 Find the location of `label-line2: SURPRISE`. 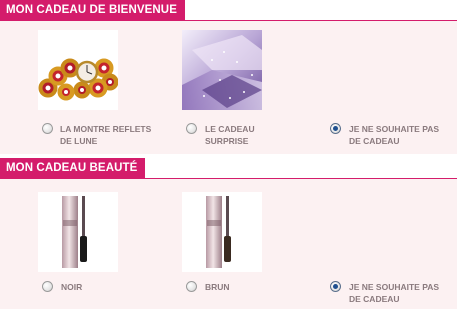

label-line2: SURPRISE is located at coordinates (227, 141).